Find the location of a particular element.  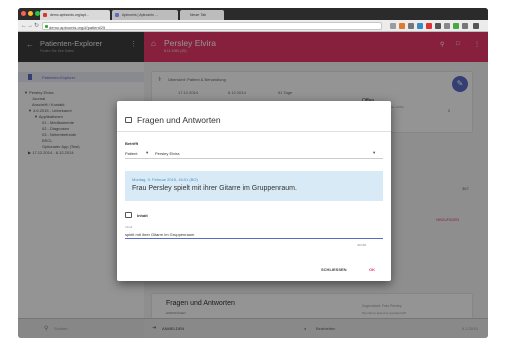

message-date: Montag, 9. Februar 2015, 16:01 (BO) is located at coordinates (165, 179).